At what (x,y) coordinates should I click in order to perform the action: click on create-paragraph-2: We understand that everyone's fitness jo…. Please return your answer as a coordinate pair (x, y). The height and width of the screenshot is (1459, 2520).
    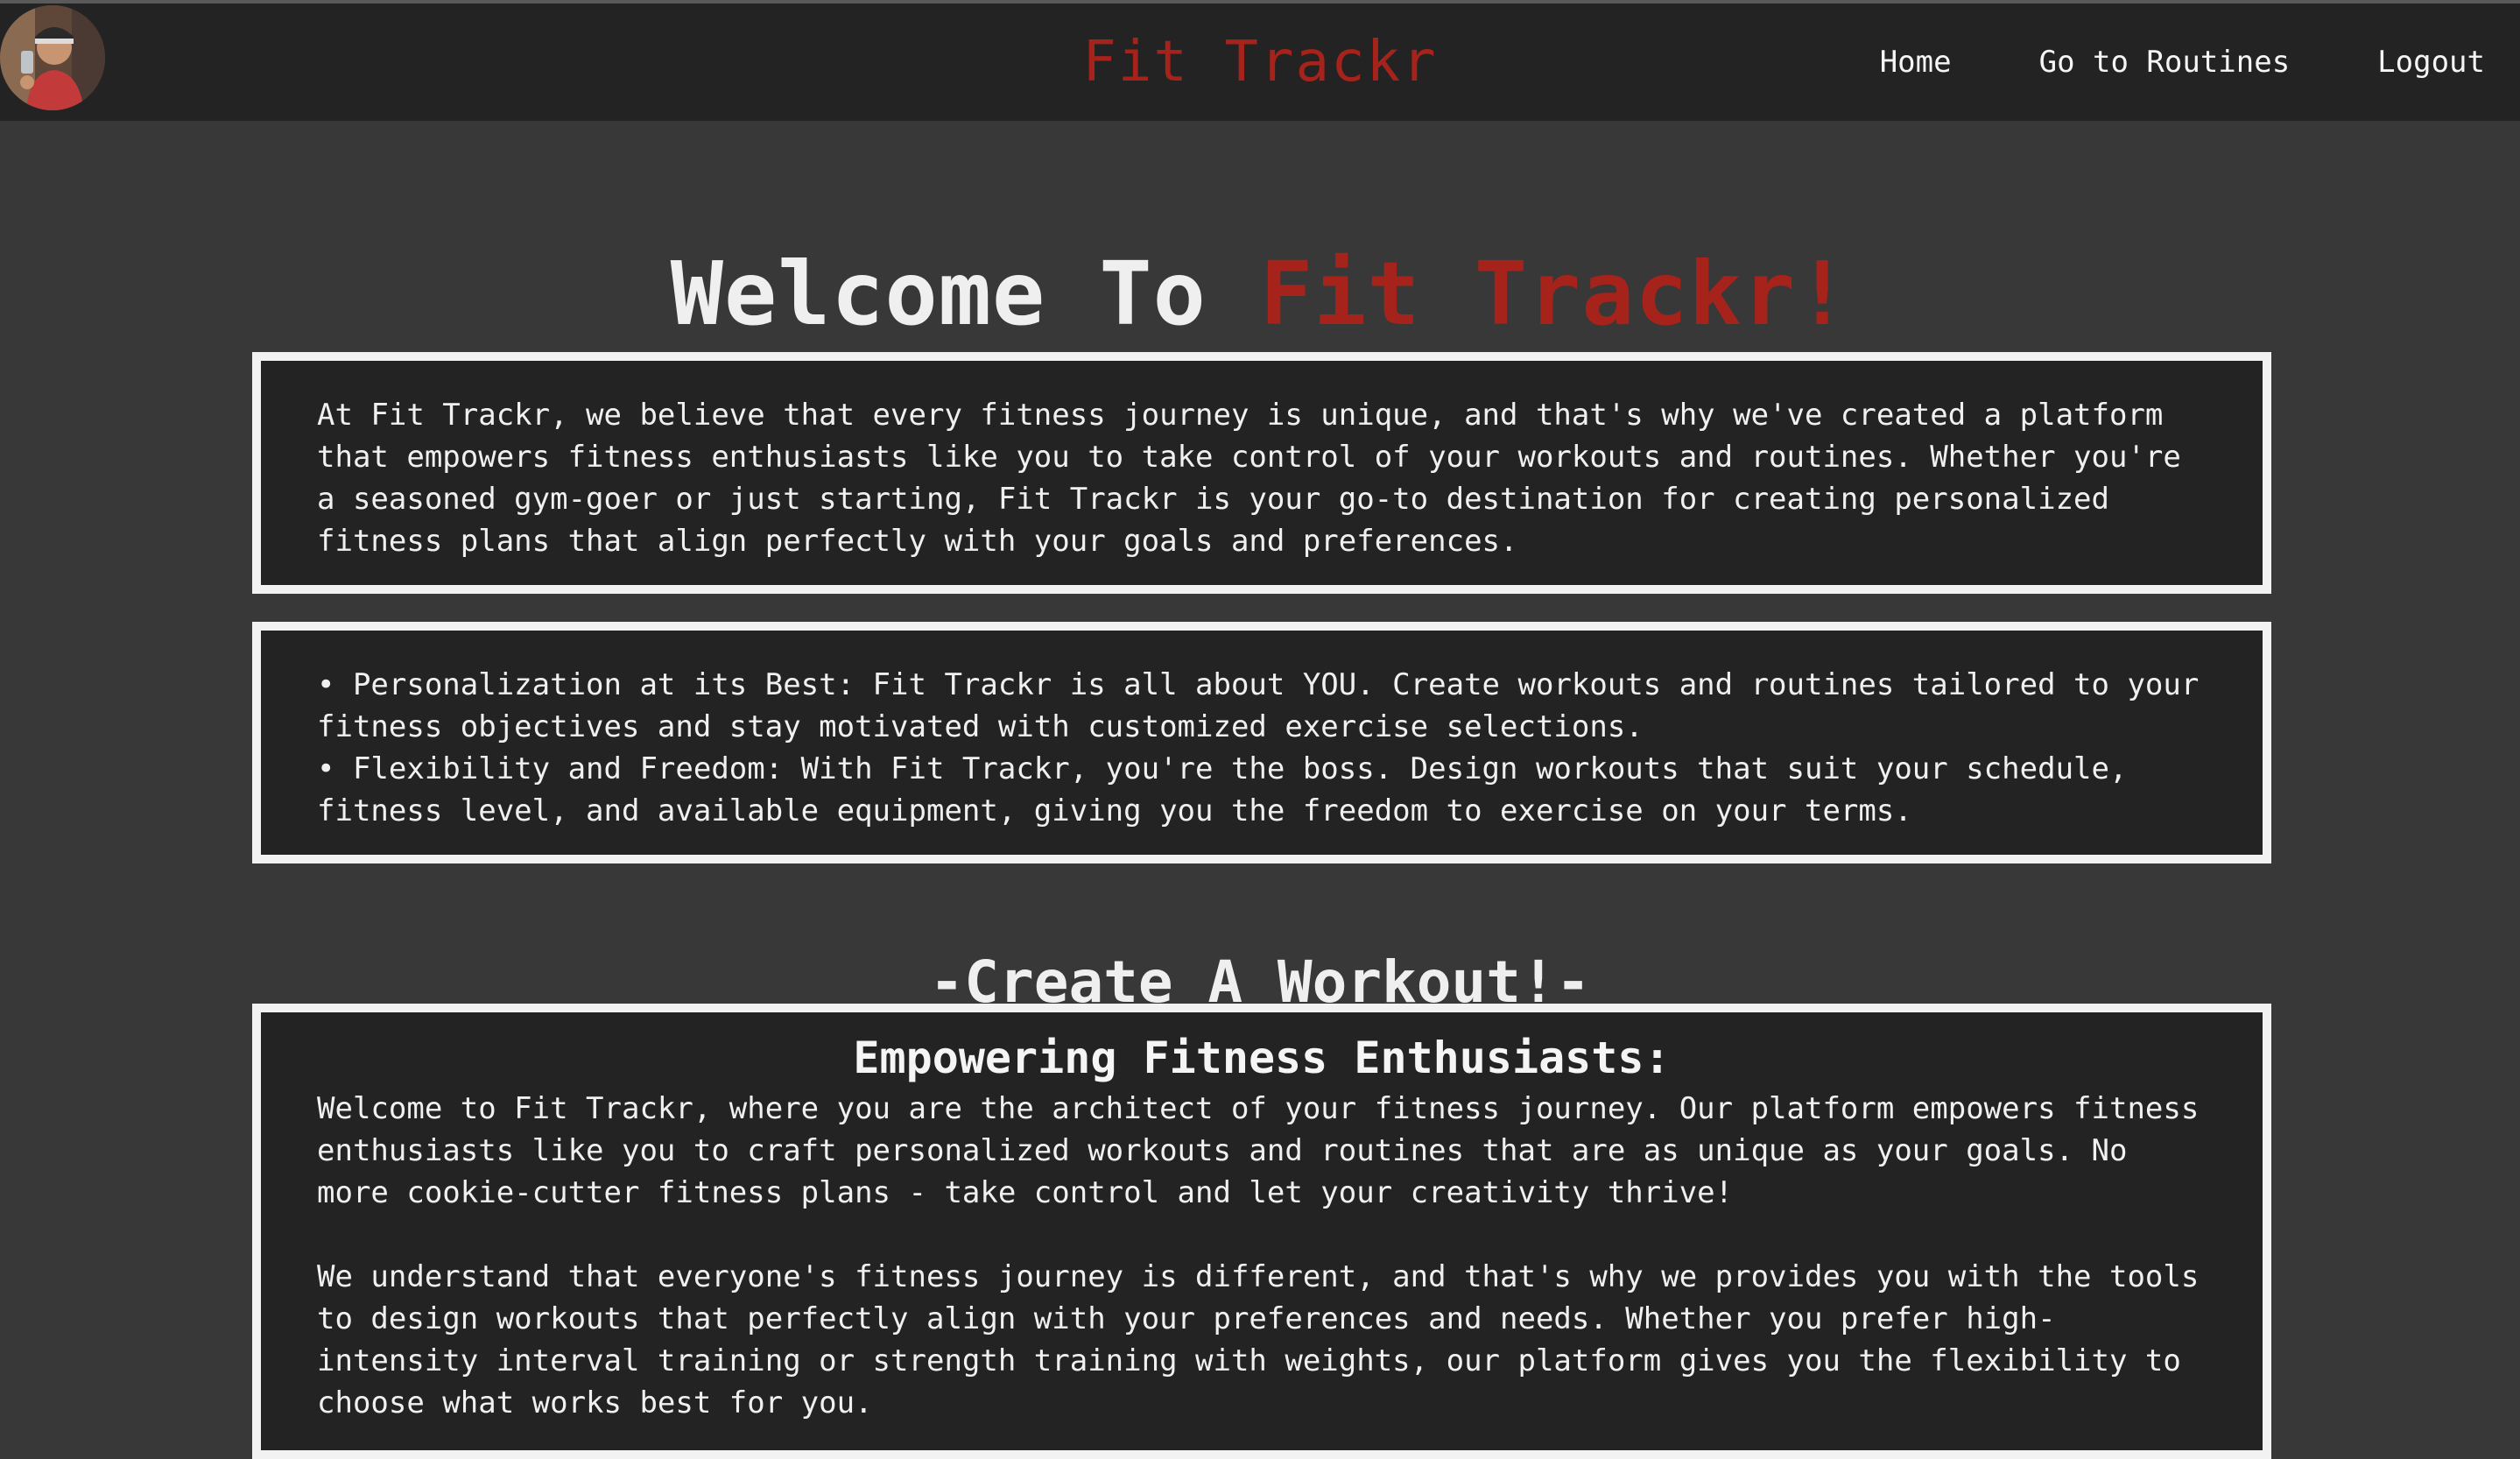
    Looking at the image, I should click on (1258, 1339).